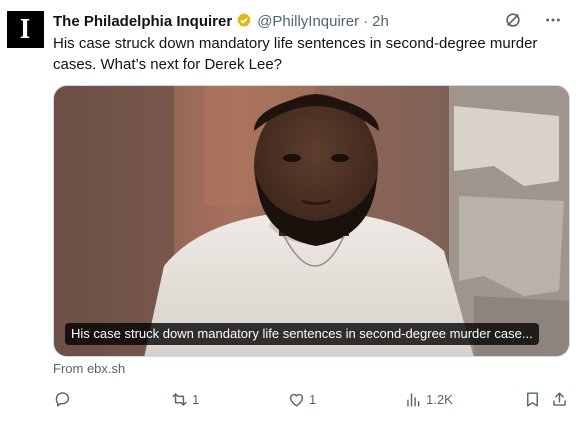  What do you see at coordinates (142, 21) in the screenshot?
I see `author-name: The Philadelphia Inquirer` at bounding box center [142, 21].